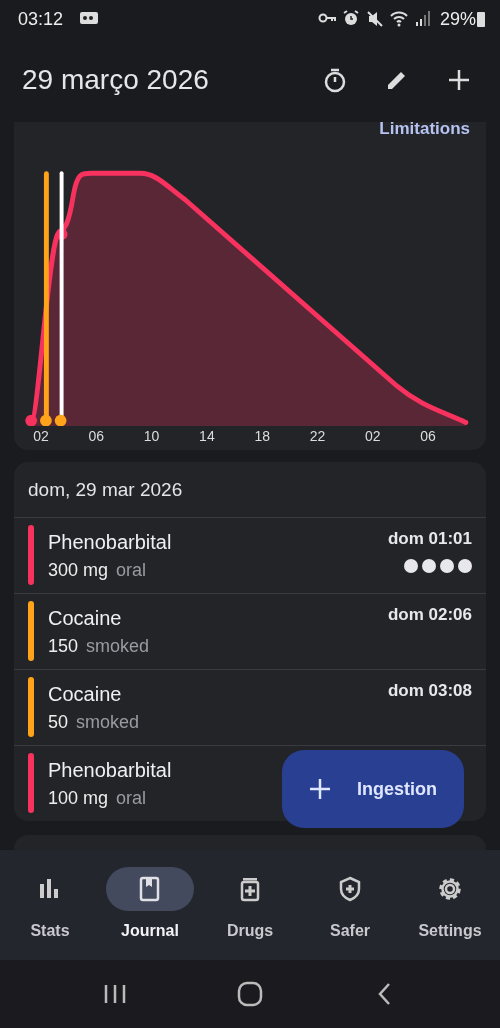 Image resolution: width=500 pixels, height=1028 pixels. I want to click on dose-amount: 50, so click(58, 722).